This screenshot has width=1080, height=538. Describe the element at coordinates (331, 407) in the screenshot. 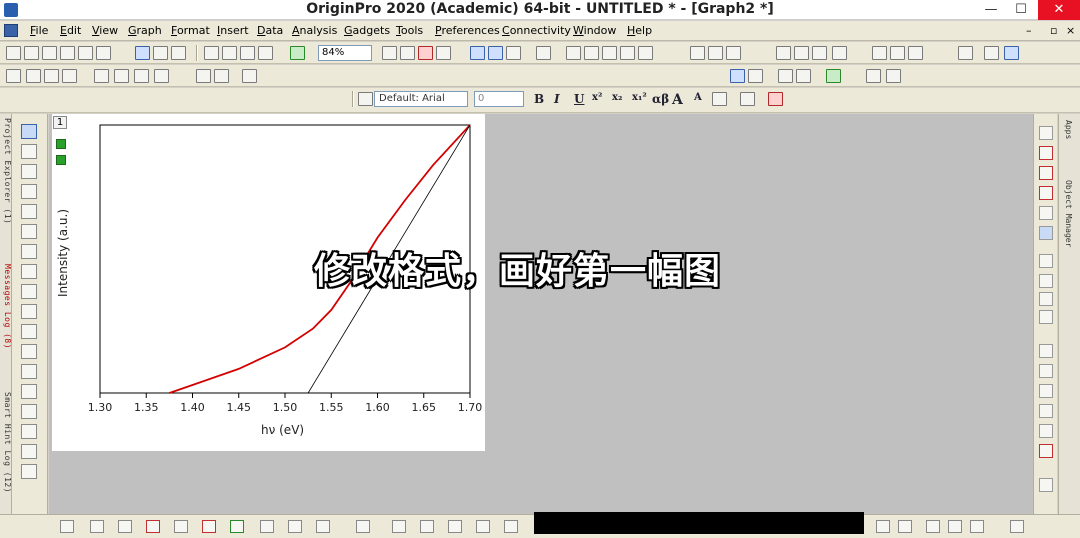

I see `x-tick-label: 1.55` at that location.